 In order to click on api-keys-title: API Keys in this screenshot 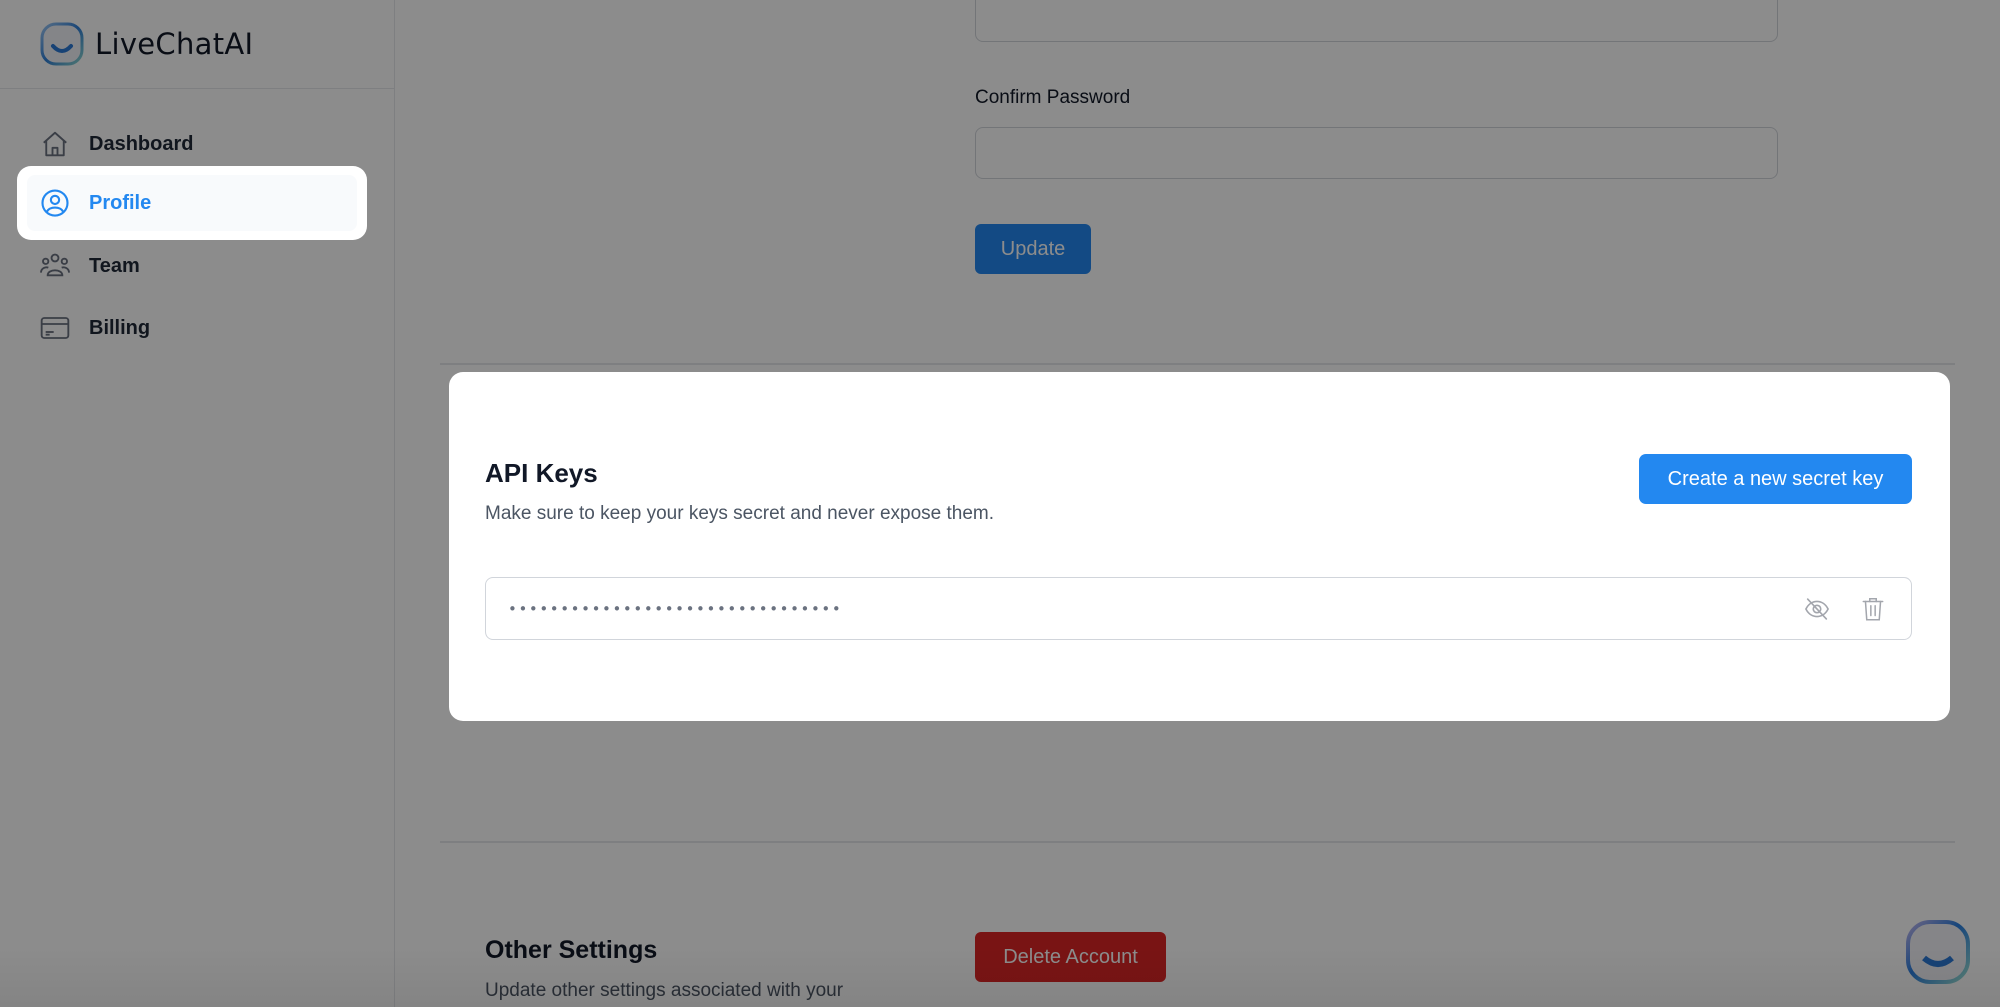, I will do `click(541, 473)`.